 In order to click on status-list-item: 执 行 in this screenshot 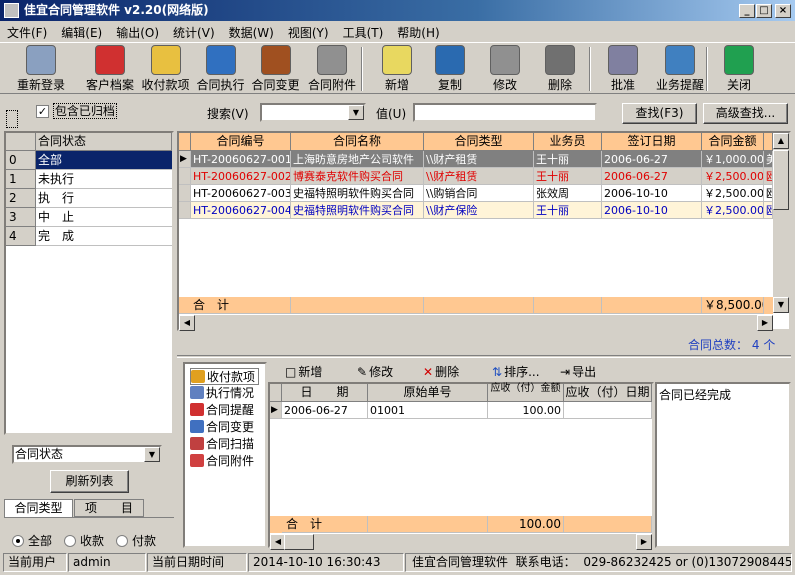, I will do `click(104, 198)`.